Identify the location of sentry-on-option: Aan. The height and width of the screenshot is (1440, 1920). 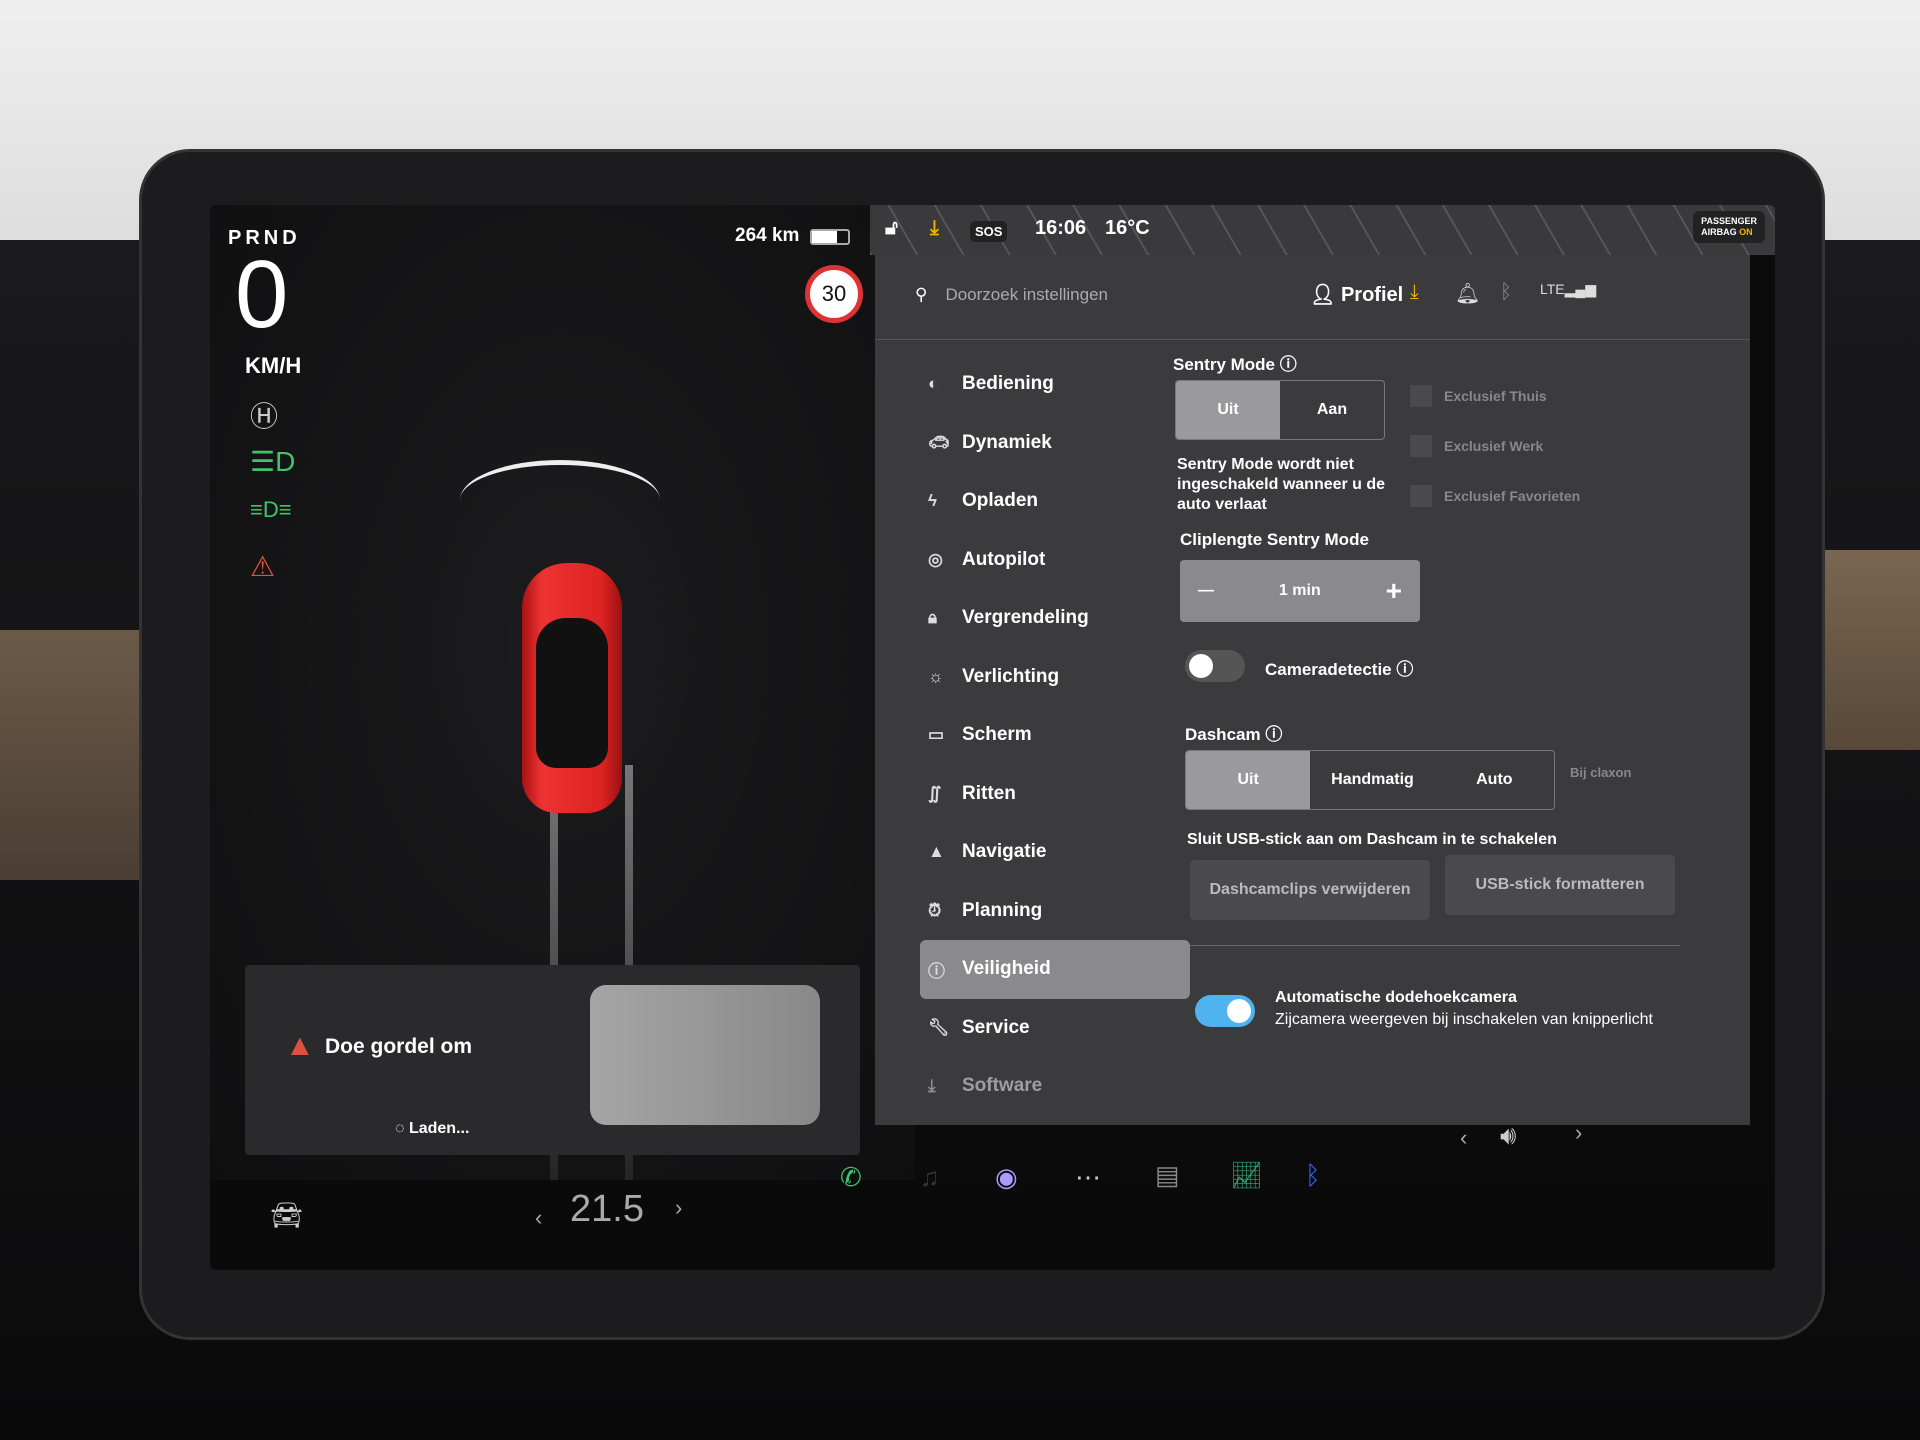
(1332, 410).